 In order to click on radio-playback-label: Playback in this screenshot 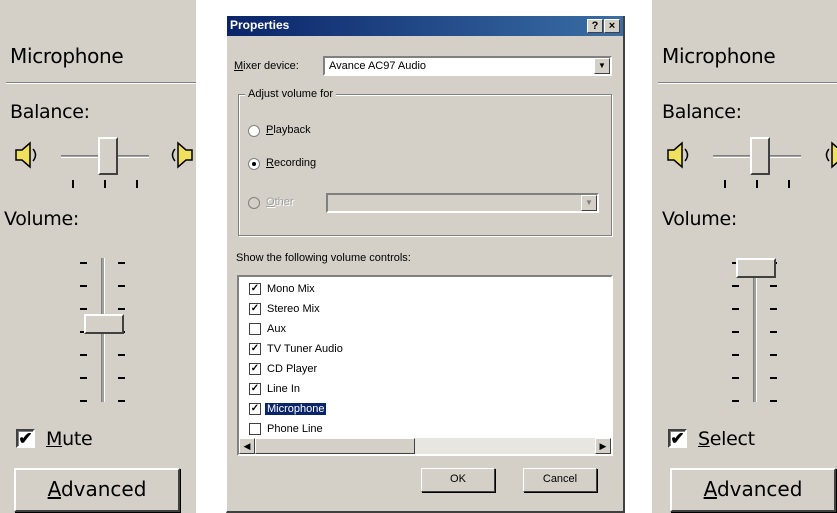, I will do `click(288, 130)`.